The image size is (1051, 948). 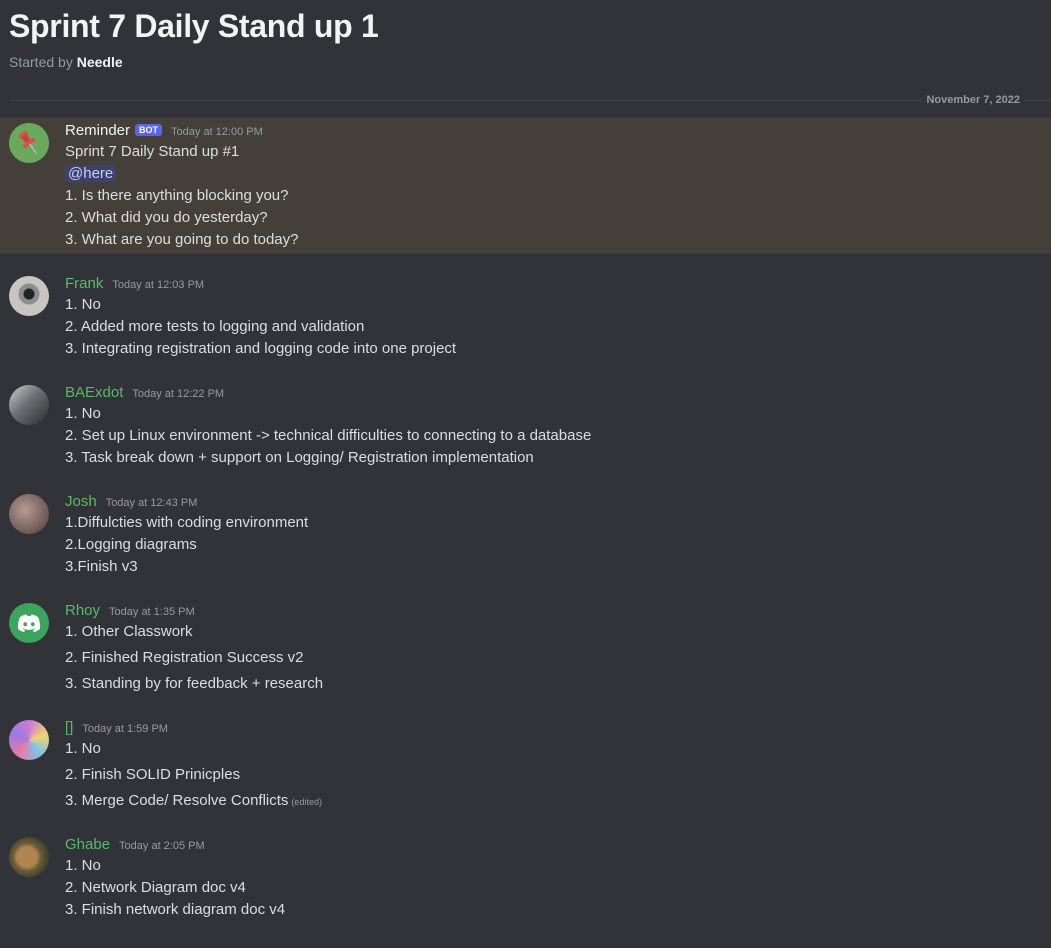 I want to click on timestamp: Today at 1:35 PM, so click(x=152, y=612).